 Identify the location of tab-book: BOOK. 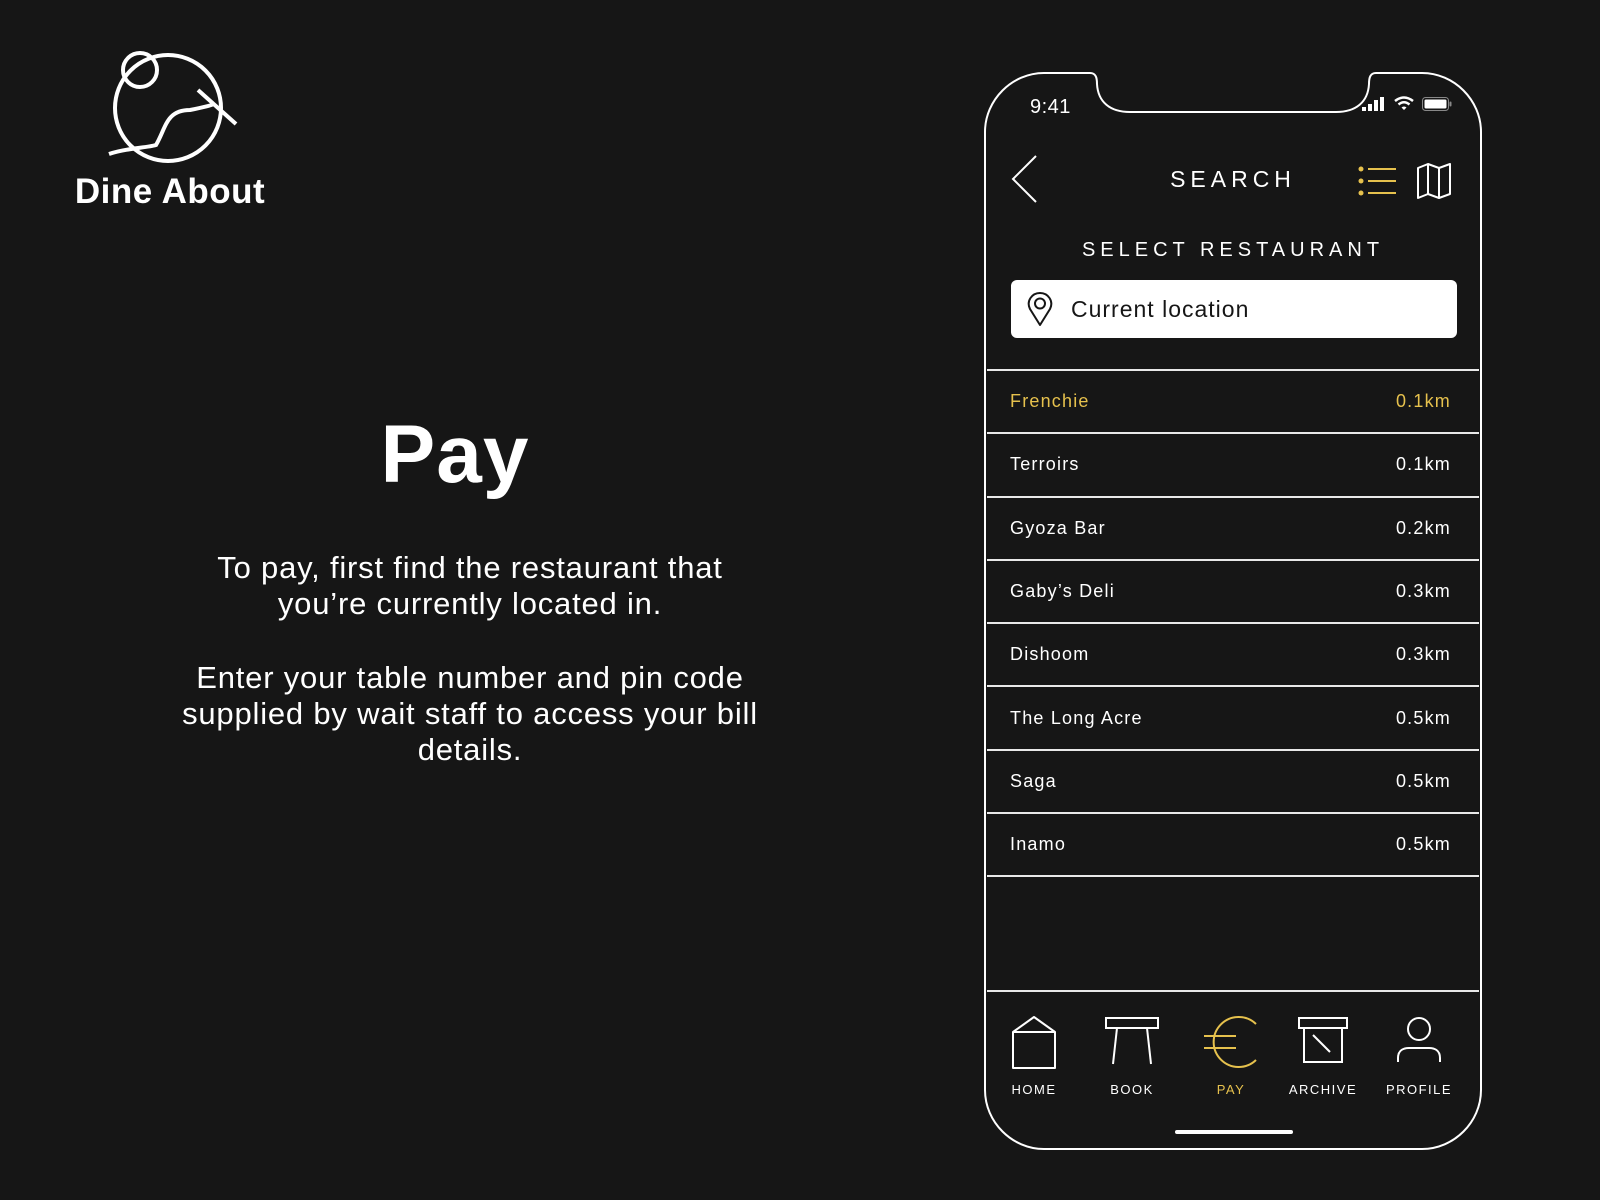
(1132, 1056).